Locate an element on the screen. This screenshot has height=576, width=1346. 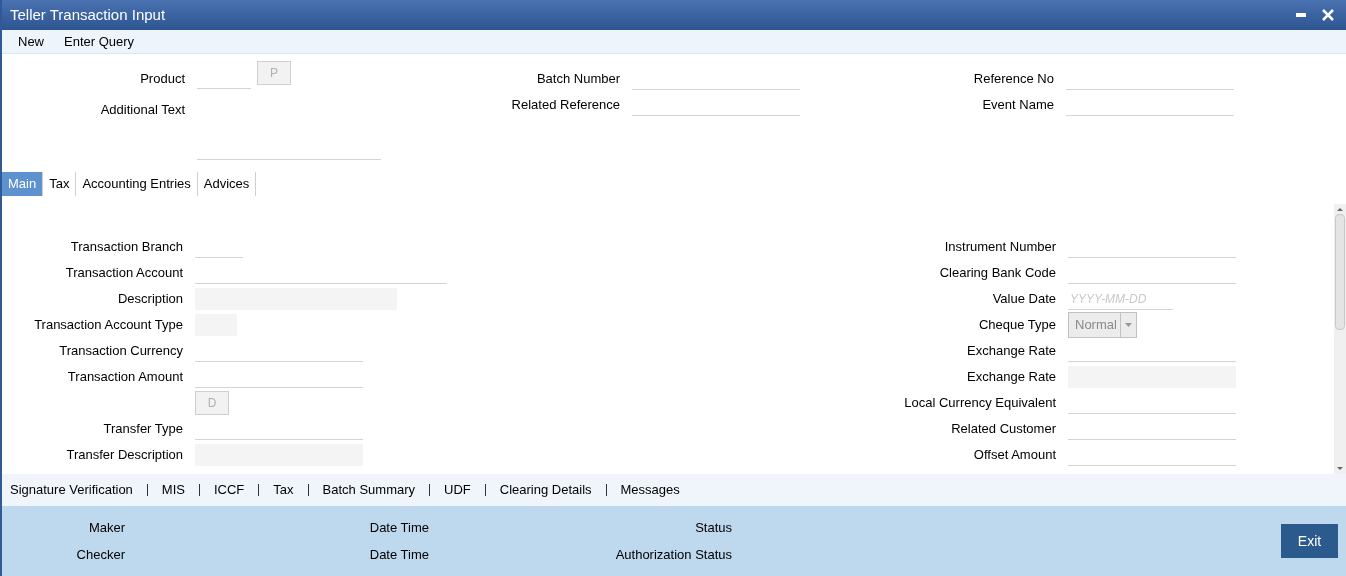
footer-link: MIS is located at coordinates (173, 490).